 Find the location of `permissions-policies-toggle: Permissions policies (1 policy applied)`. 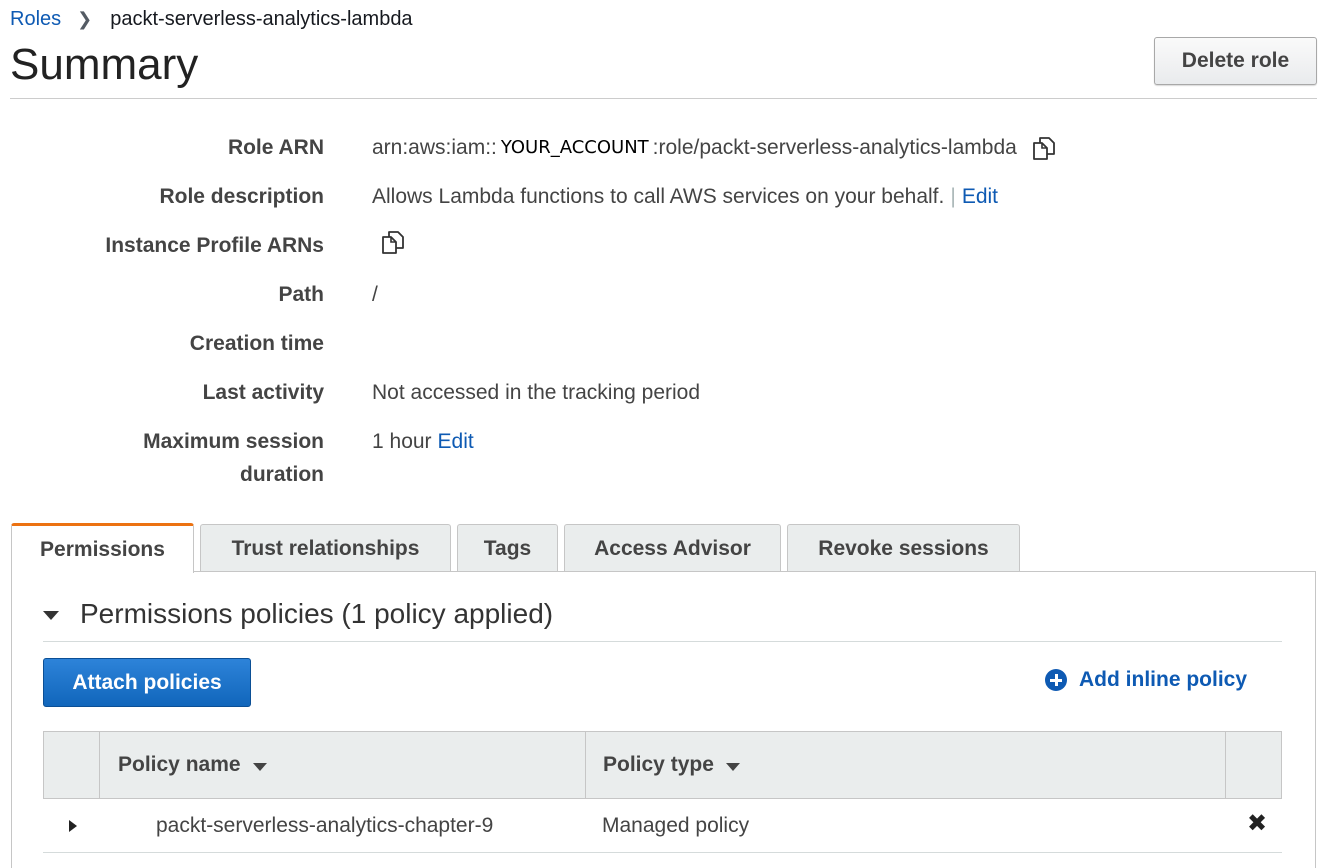

permissions-policies-toggle: Permissions policies (1 policy applied) is located at coordinates (298, 614).